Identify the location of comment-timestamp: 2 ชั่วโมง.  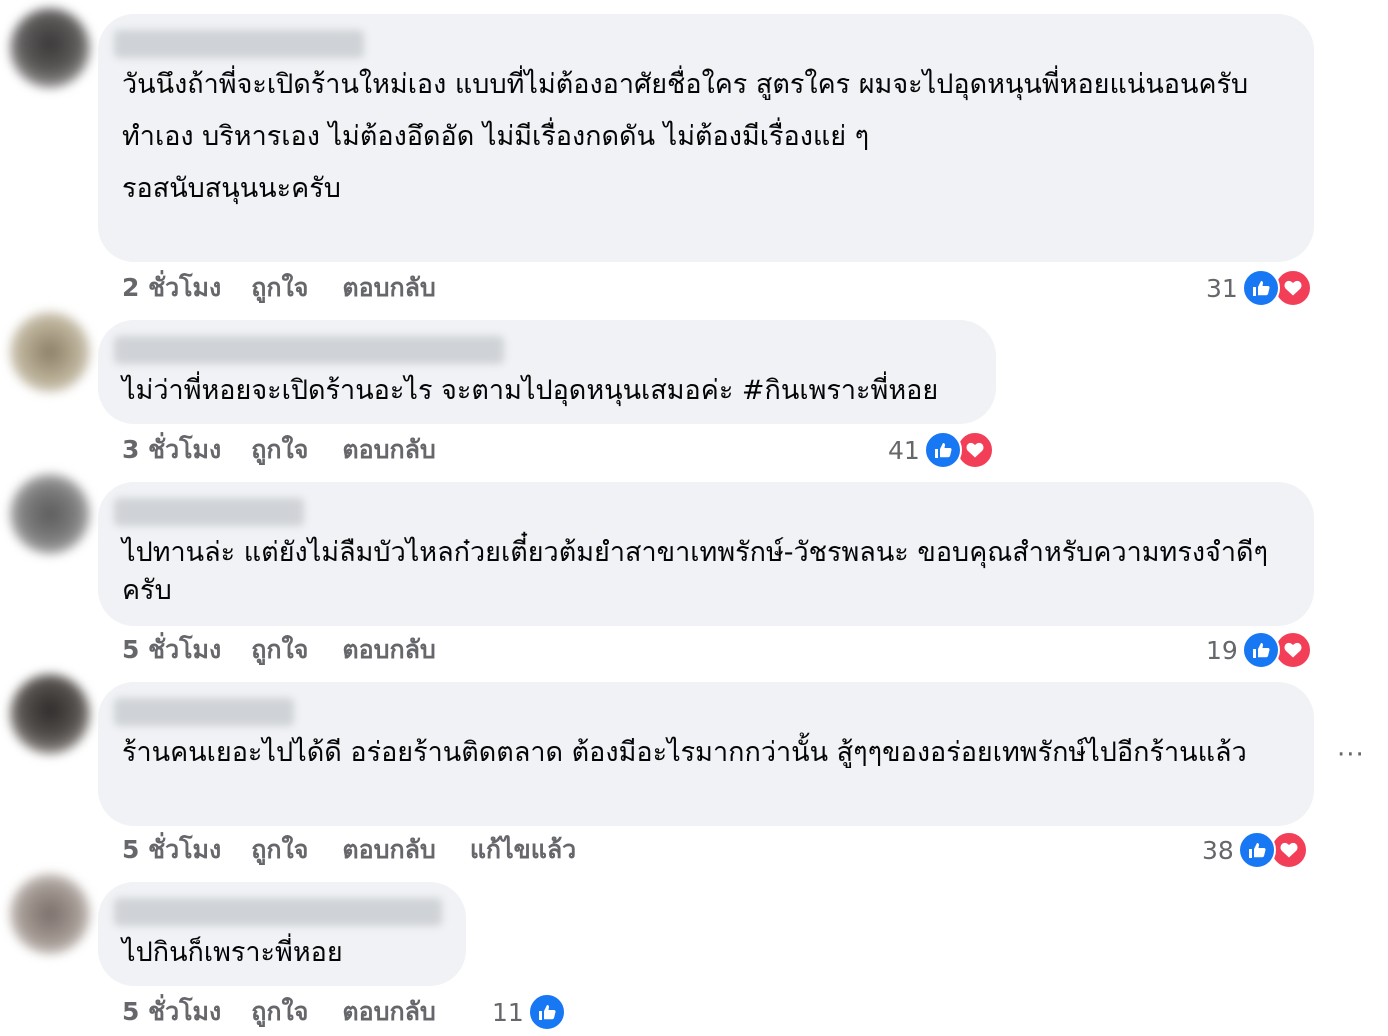
(171, 288).